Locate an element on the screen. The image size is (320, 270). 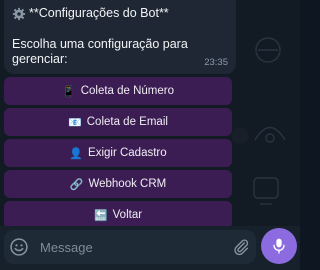
composer-field-wrapper is located at coordinates (130, 247).